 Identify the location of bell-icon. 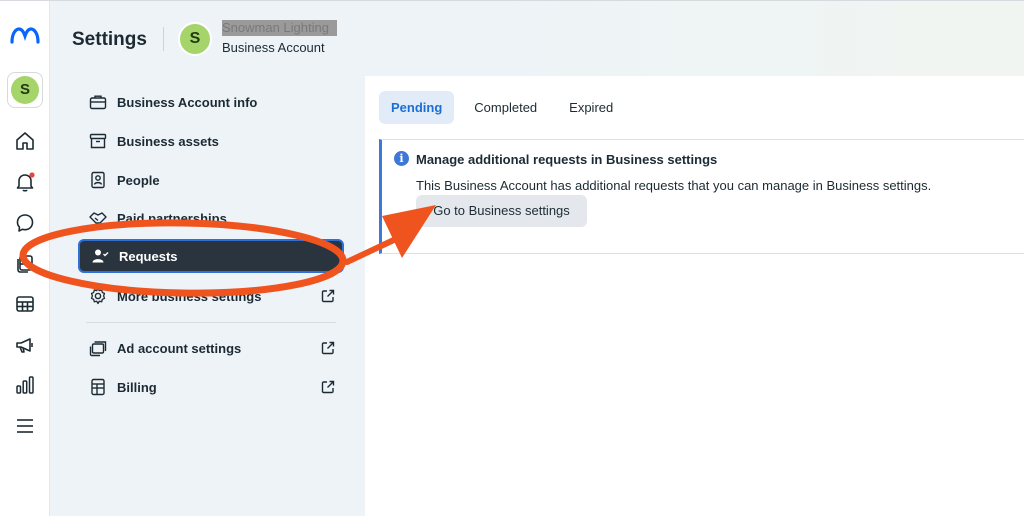
(25, 182).